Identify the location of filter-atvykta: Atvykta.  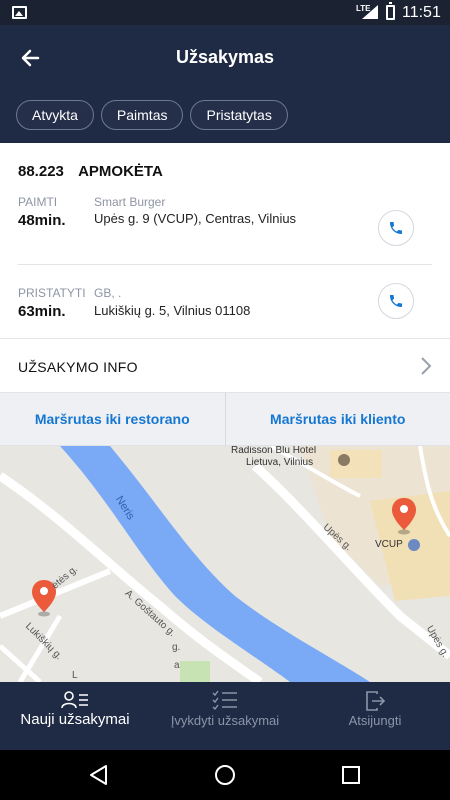
(55, 115).